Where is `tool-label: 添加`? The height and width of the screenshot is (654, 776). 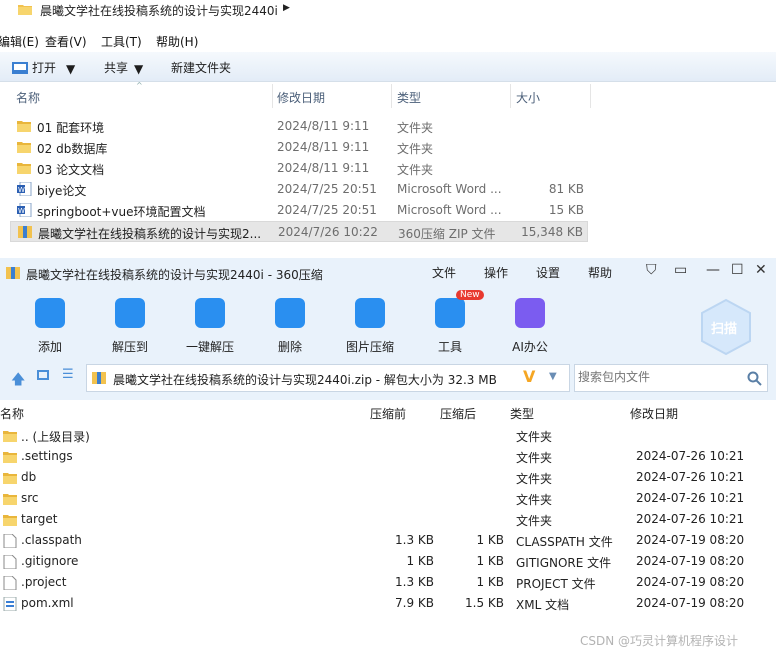 tool-label: 添加 is located at coordinates (49, 347).